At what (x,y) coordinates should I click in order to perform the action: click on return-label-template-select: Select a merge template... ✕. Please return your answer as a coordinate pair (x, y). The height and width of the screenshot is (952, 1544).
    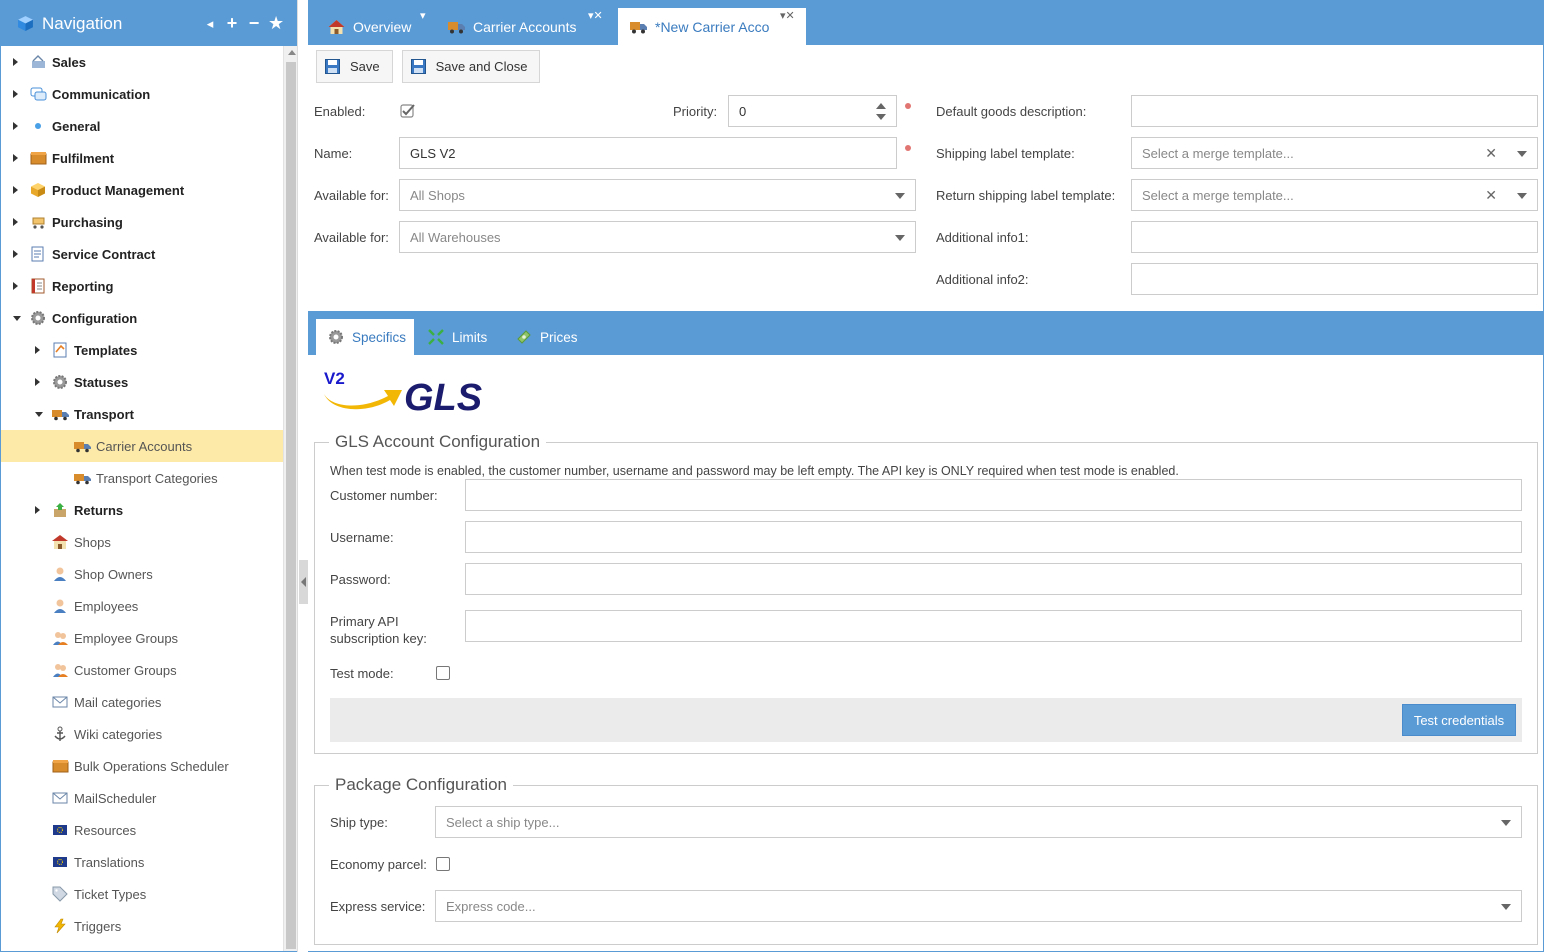
    Looking at the image, I should click on (1334, 195).